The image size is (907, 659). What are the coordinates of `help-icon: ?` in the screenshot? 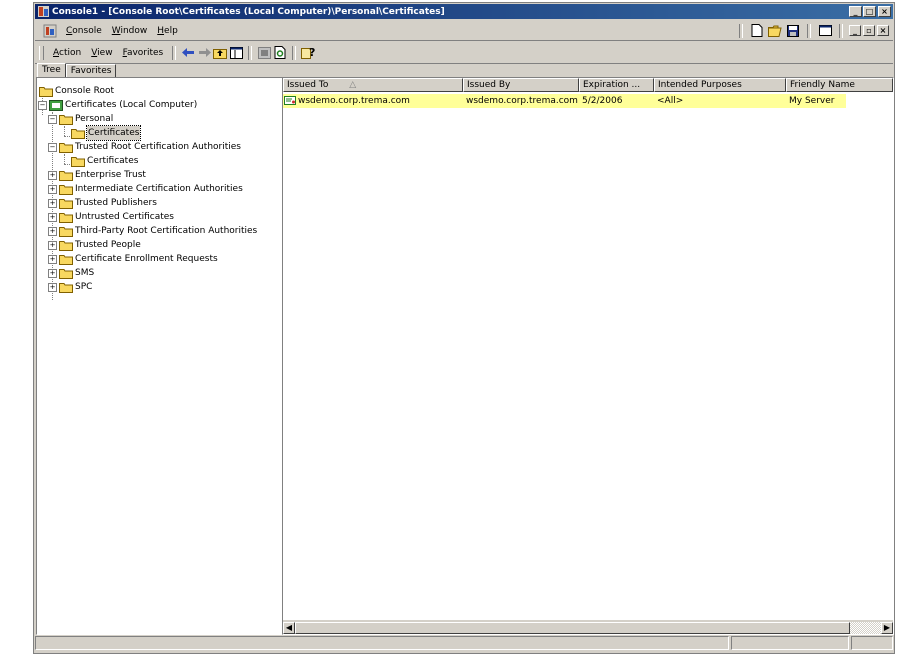 It's located at (308, 52).